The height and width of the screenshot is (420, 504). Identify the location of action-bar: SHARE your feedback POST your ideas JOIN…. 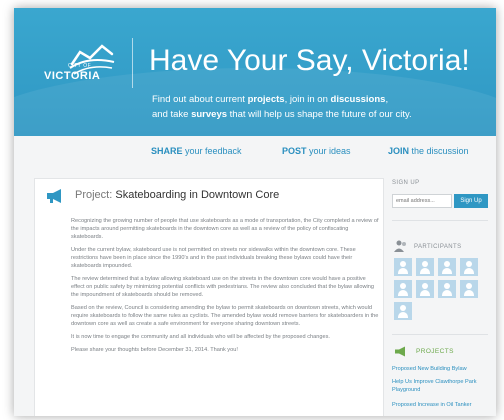
(255, 150).